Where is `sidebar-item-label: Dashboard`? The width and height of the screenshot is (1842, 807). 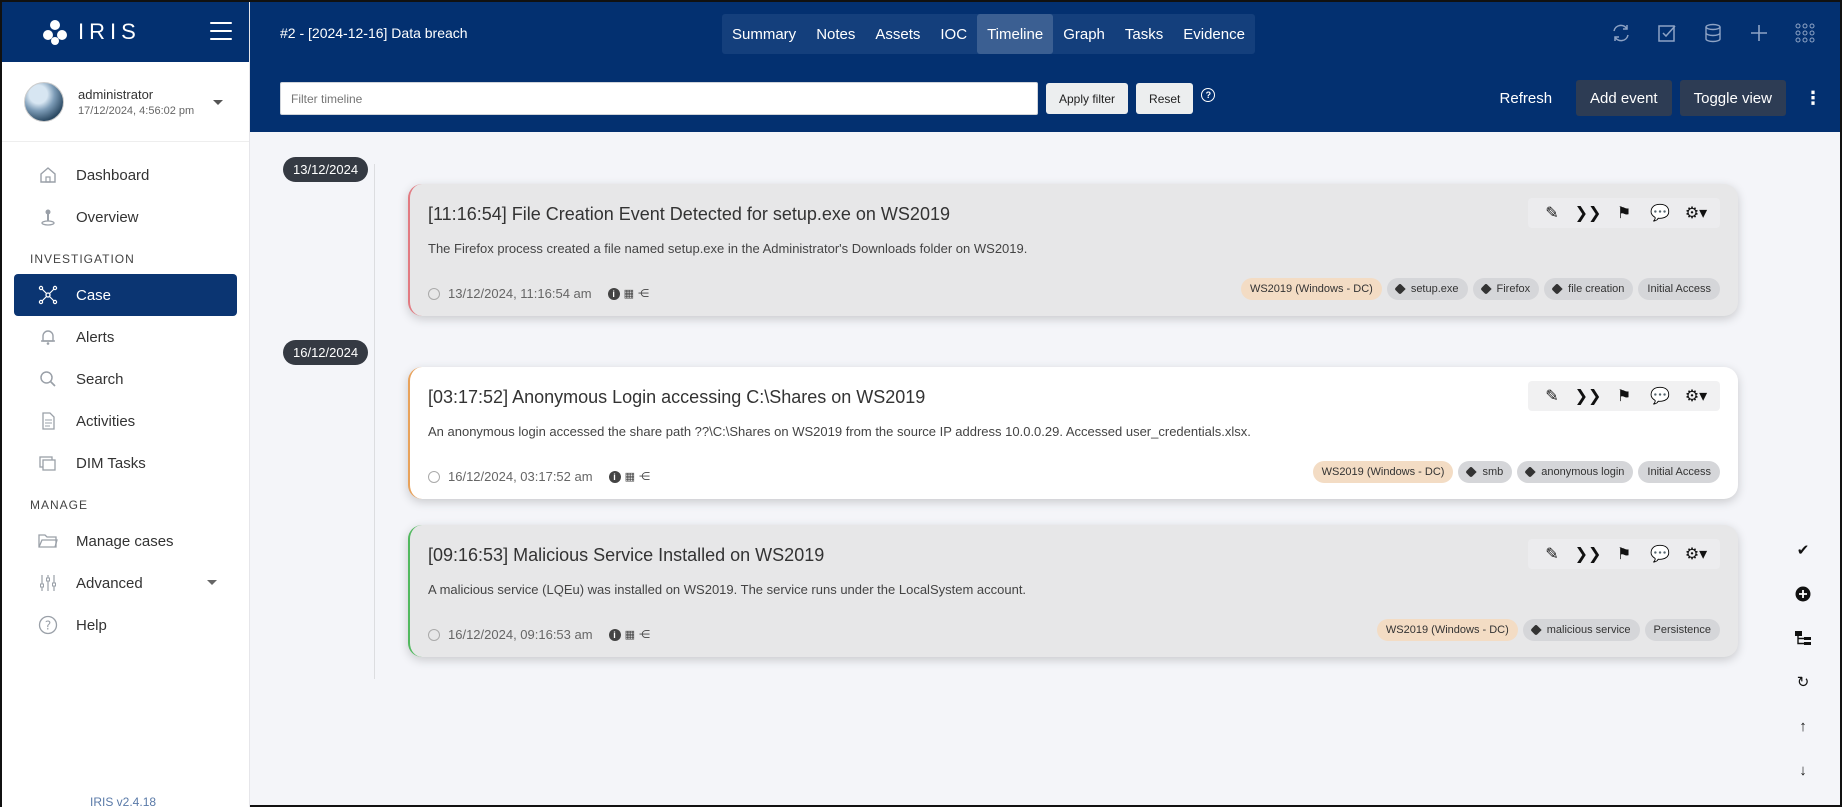 sidebar-item-label: Dashboard is located at coordinates (113, 175).